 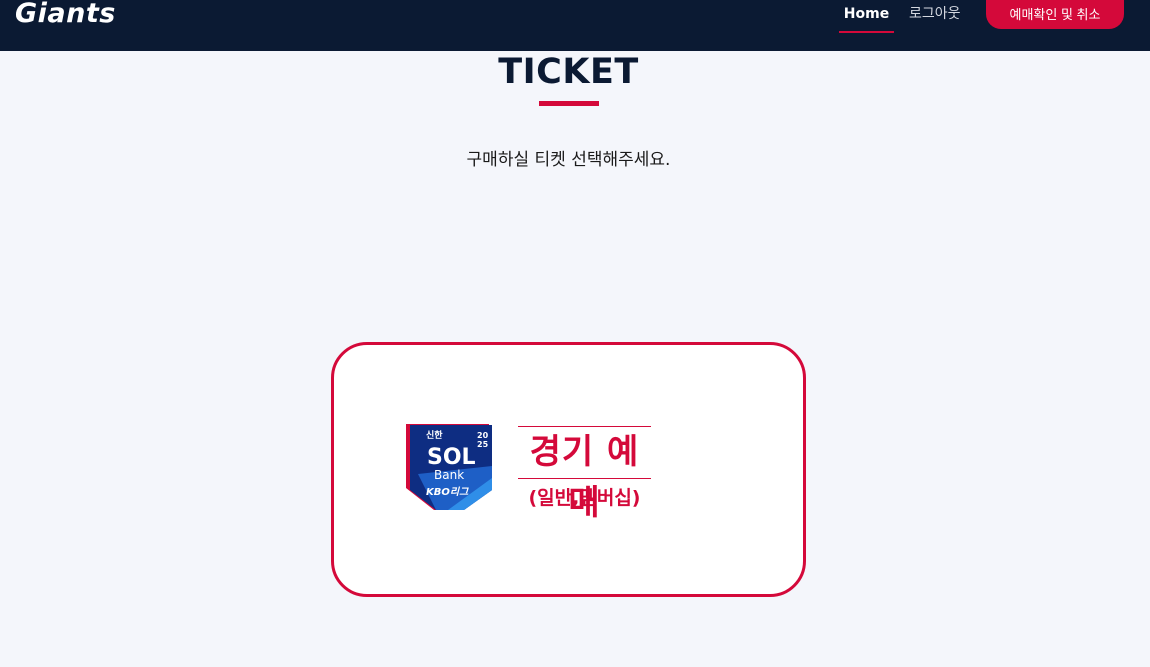 I want to click on logo-sponsor-text: 신한, so click(x=434, y=435).